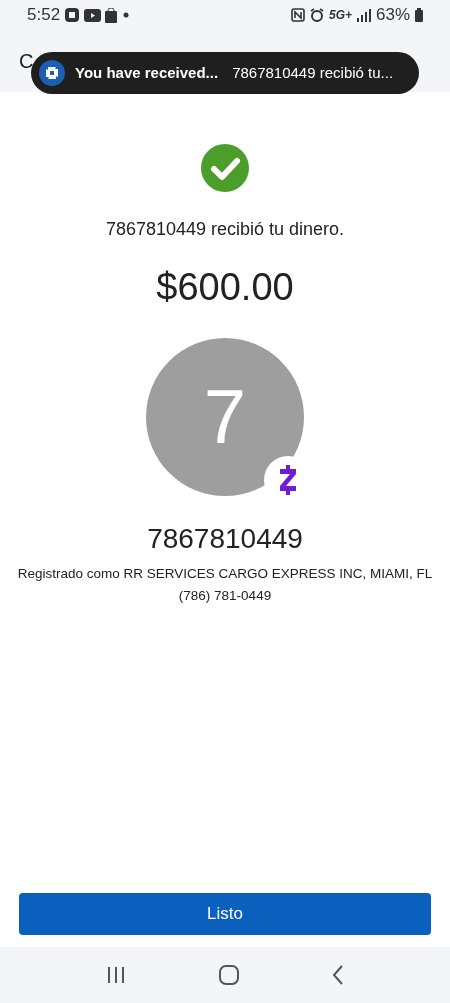 This screenshot has width=450, height=1003. What do you see at coordinates (419, 15) in the screenshot?
I see `battery-icon` at bounding box center [419, 15].